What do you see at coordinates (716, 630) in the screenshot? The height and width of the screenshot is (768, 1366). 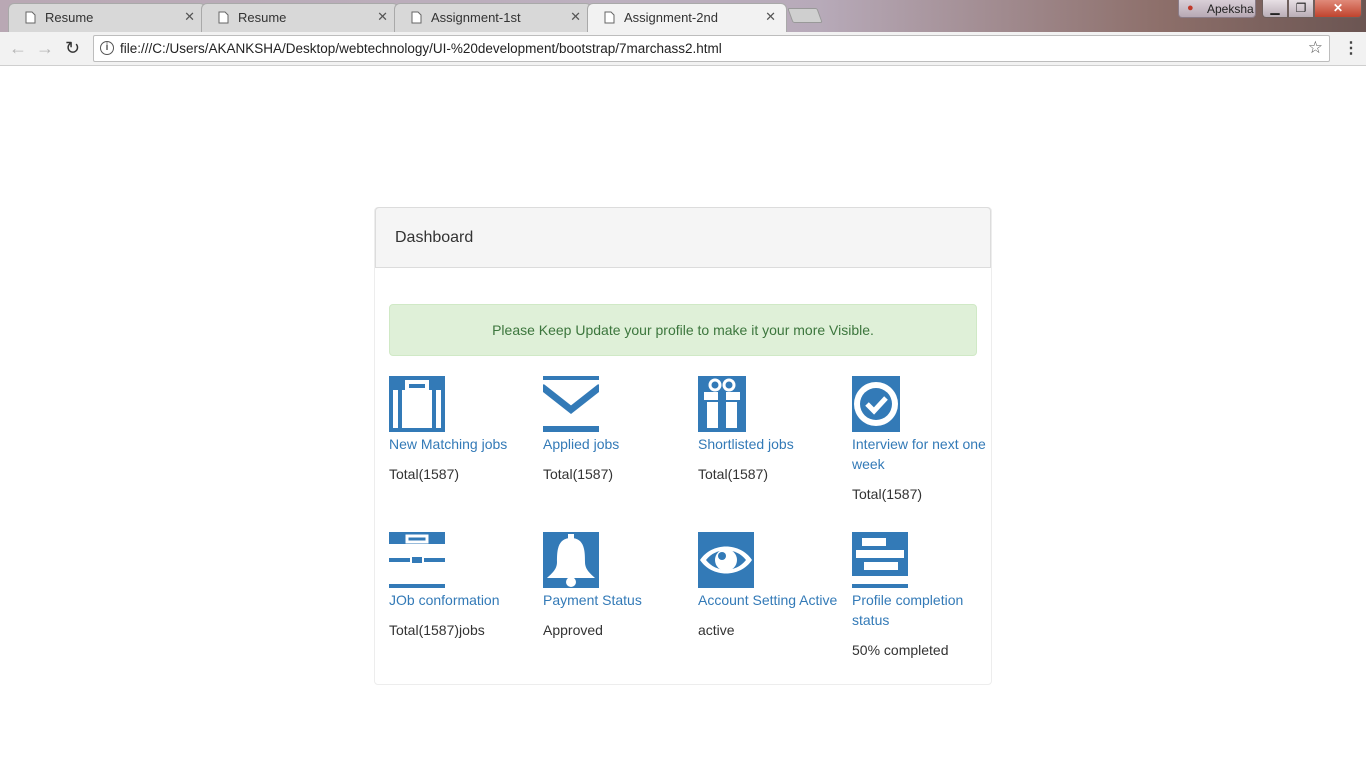 I see `card-value: active` at bounding box center [716, 630].